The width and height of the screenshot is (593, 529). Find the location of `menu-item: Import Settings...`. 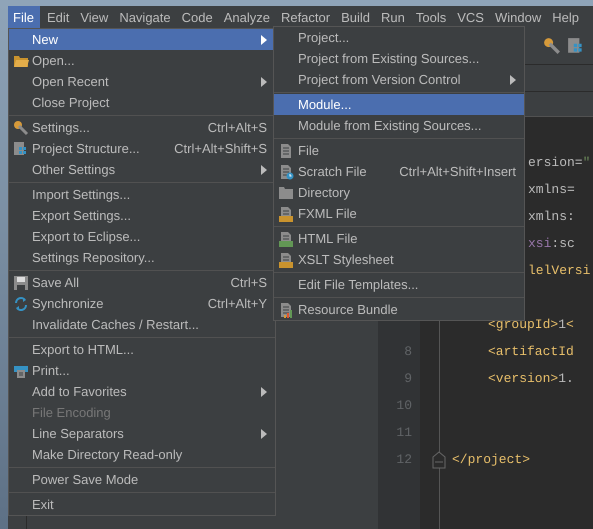

menu-item: Import Settings... is located at coordinates (142, 194).